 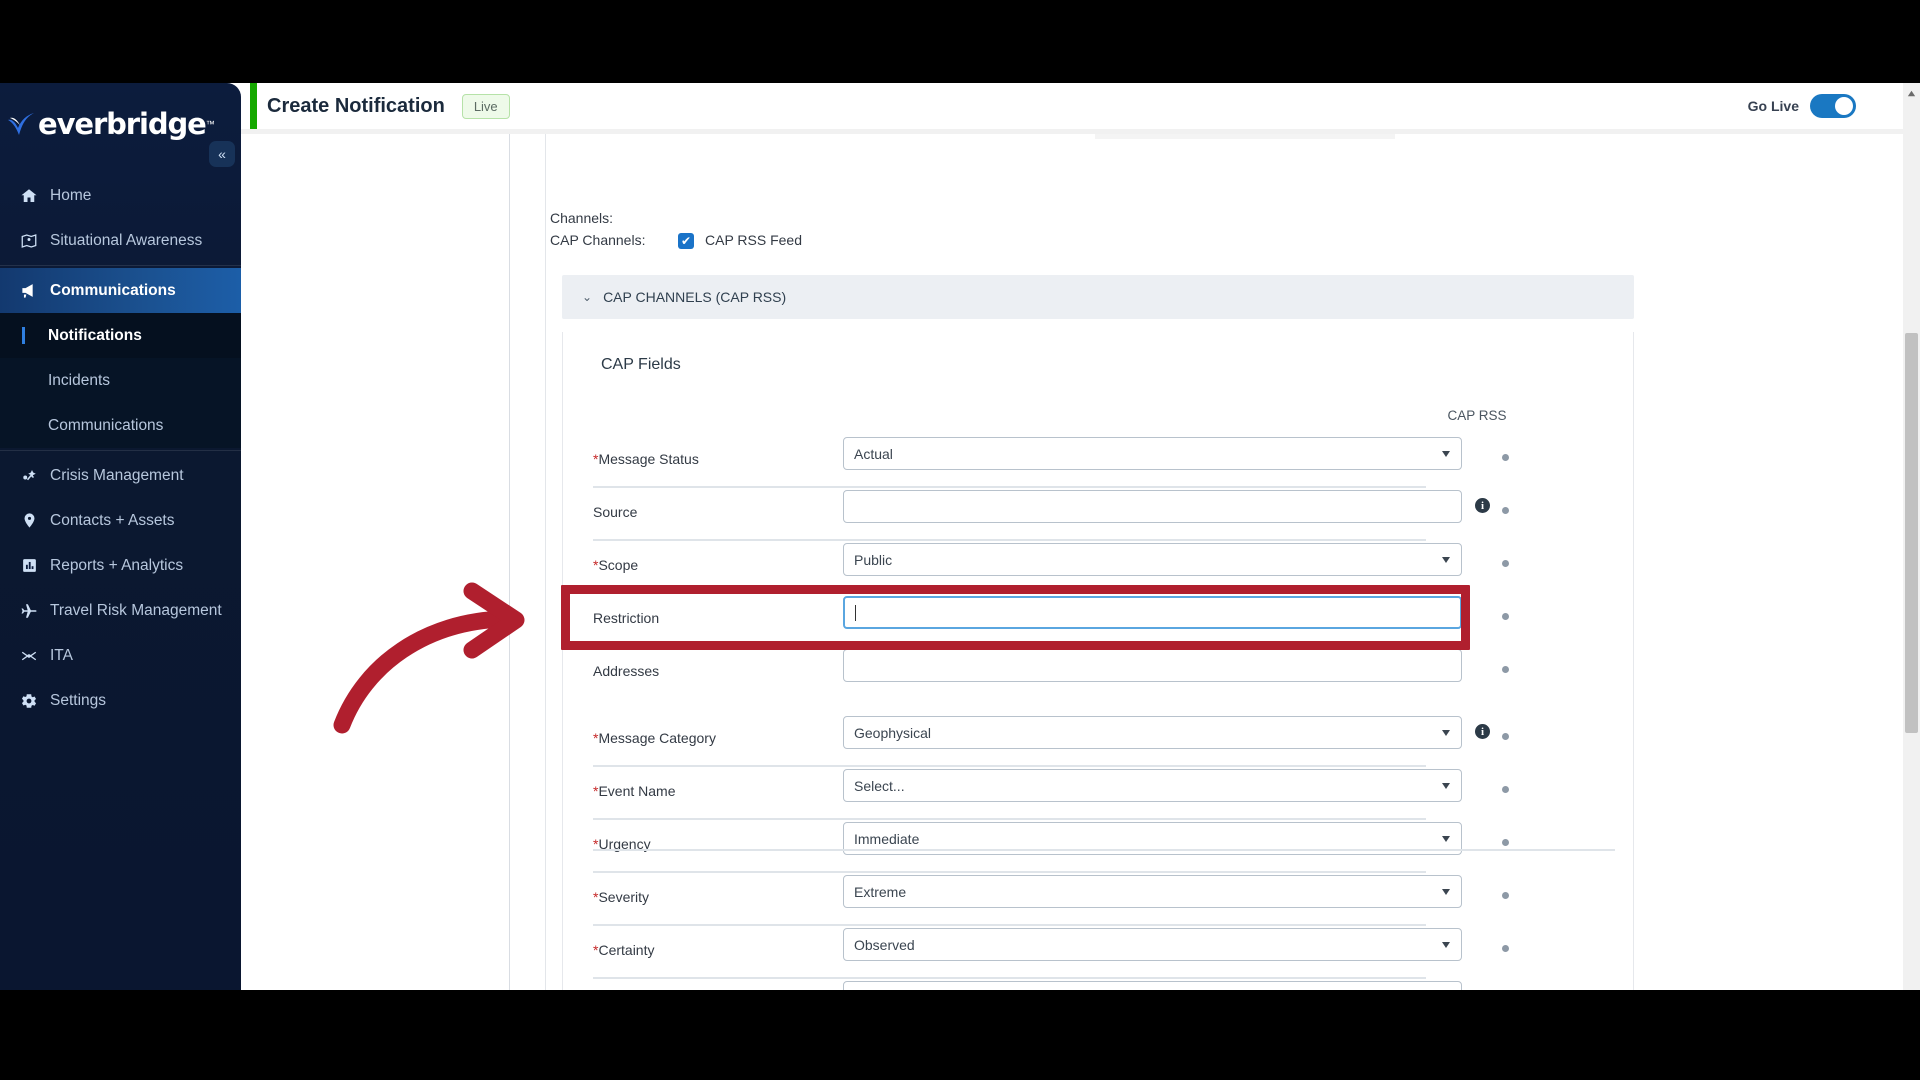 What do you see at coordinates (654, 738) in the screenshot?
I see `cap-field-label: *Message Category` at bounding box center [654, 738].